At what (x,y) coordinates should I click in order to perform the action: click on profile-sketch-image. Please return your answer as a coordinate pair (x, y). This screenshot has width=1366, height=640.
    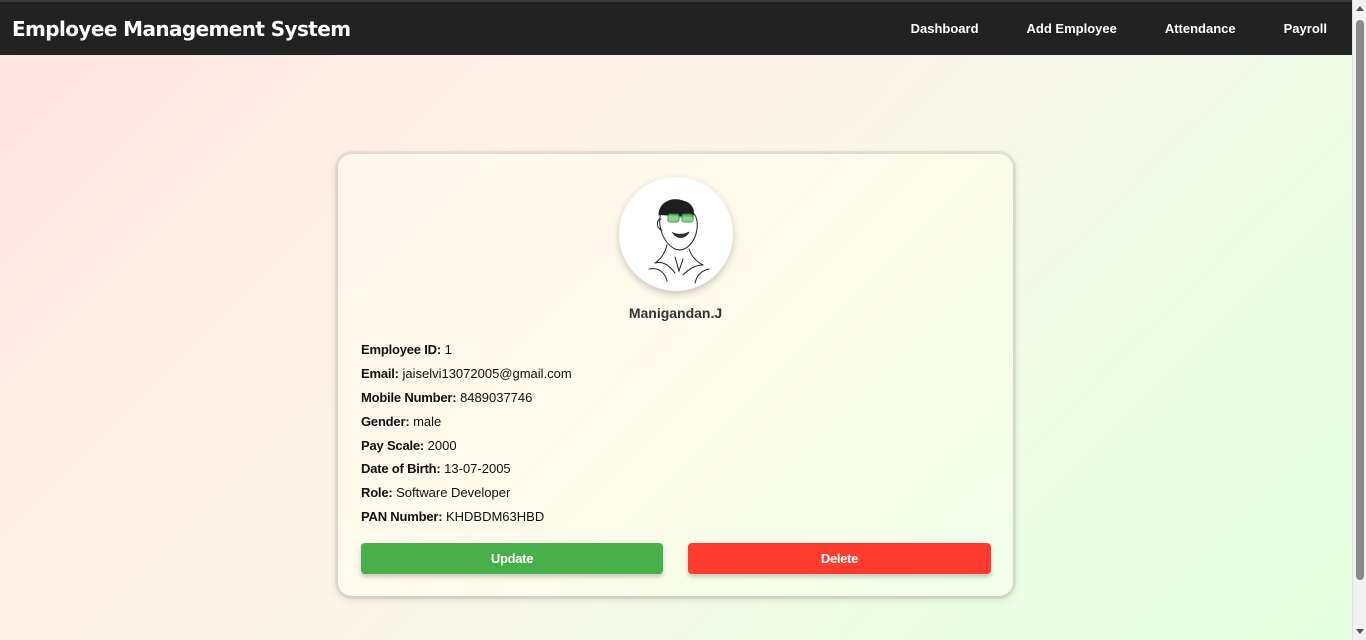
    Looking at the image, I should click on (679, 241).